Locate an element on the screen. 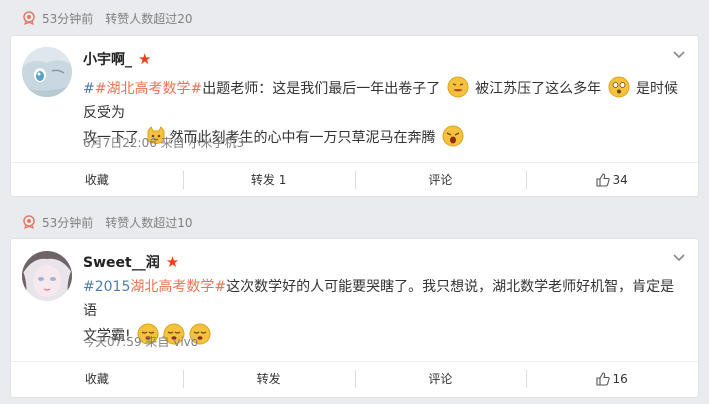  repost-button: 转发 is located at coordinates (268, 379).